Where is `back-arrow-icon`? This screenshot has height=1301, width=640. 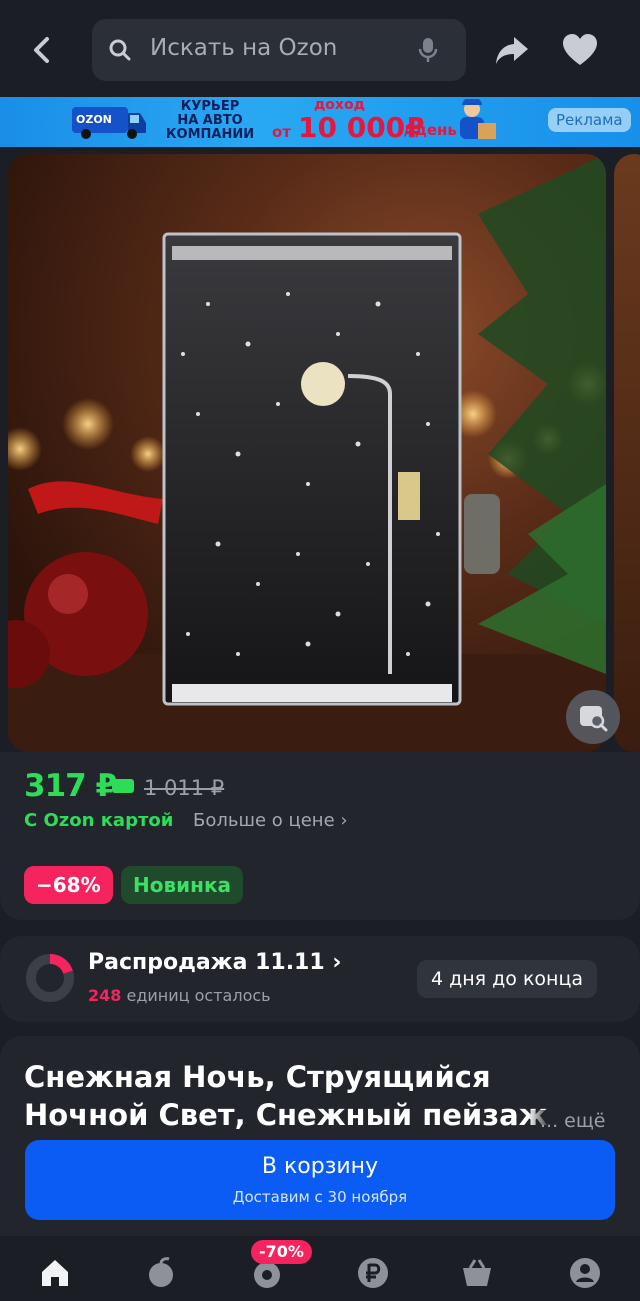 back-arrow-icon is located at coordinates (41, 50).